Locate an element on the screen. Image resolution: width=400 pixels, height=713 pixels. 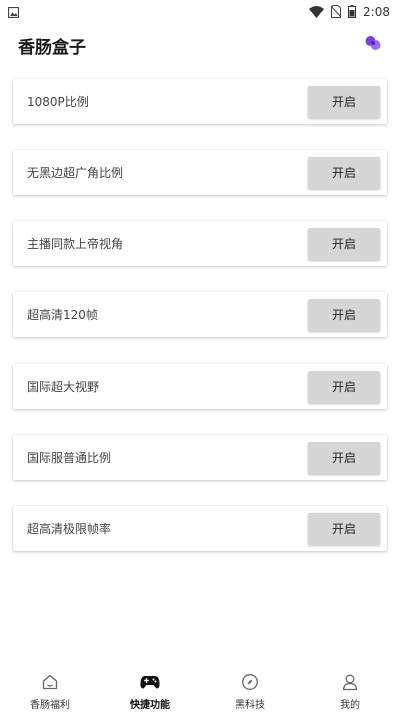
feature-card: 1080P比例 开启 is located at coordinates (200, 101).